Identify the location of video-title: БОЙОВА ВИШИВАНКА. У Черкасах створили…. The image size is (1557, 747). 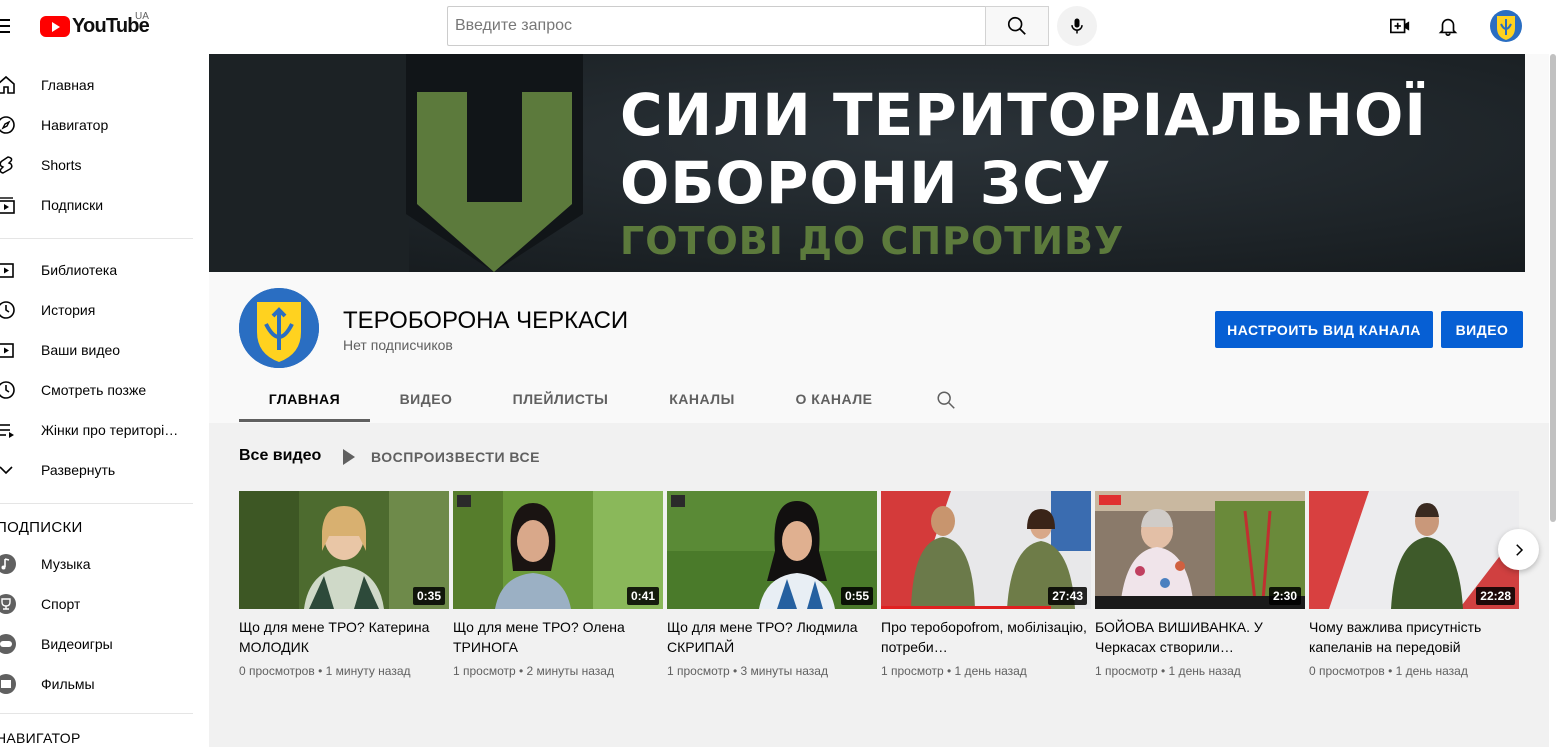
(1200, 637).